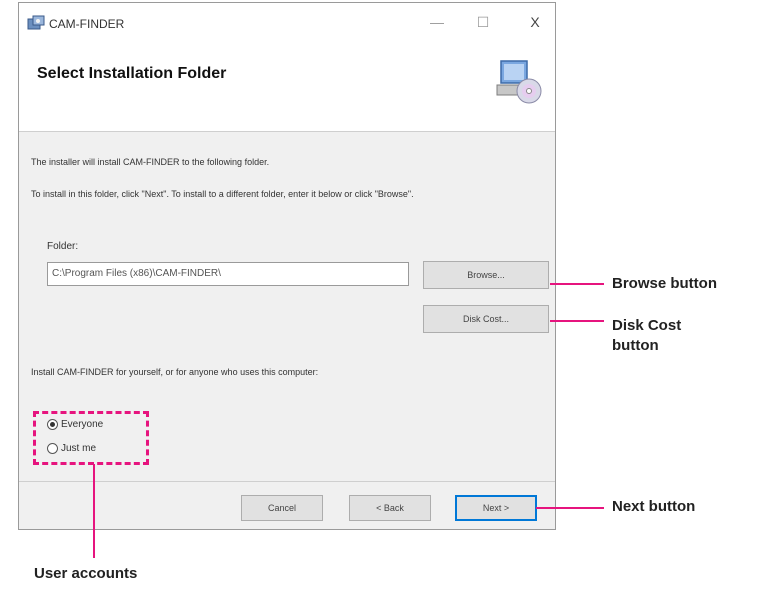 The height and width of the screenshot is (592, 768). Describe the element at coordinates (519, 82) in the screenshot. I see `computer-disc-icon` at that location.